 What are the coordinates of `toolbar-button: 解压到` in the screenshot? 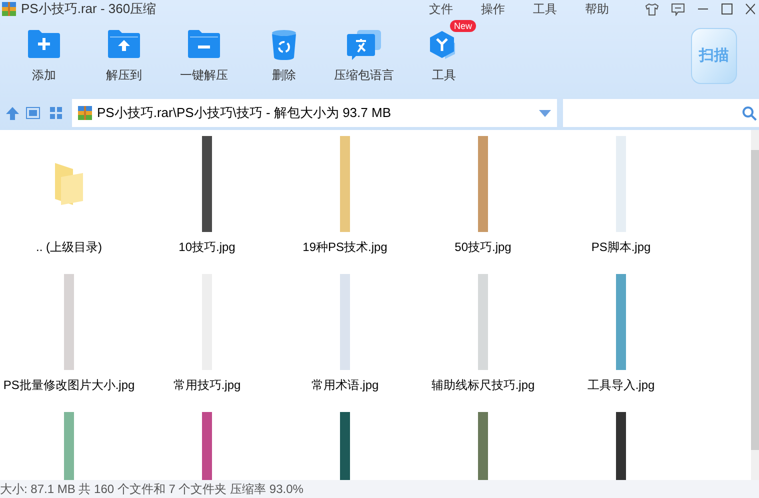 It's located at (124, 57).